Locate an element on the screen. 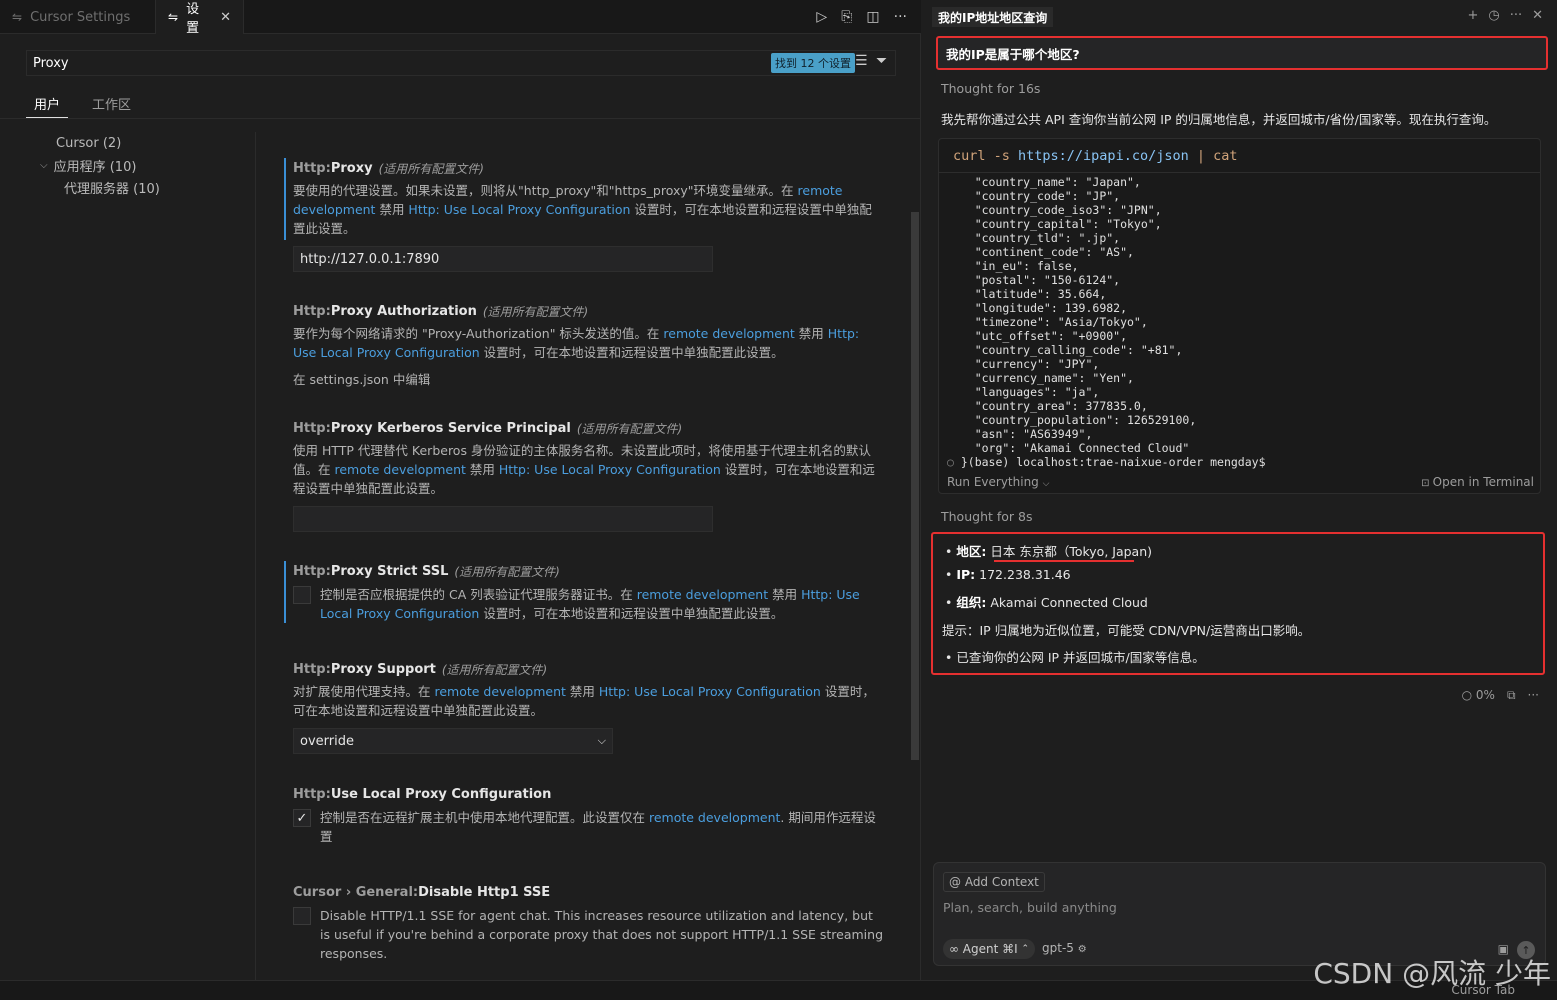 The image size is (1557, 1000). focus-indicator is located at coordinates (285, 199).